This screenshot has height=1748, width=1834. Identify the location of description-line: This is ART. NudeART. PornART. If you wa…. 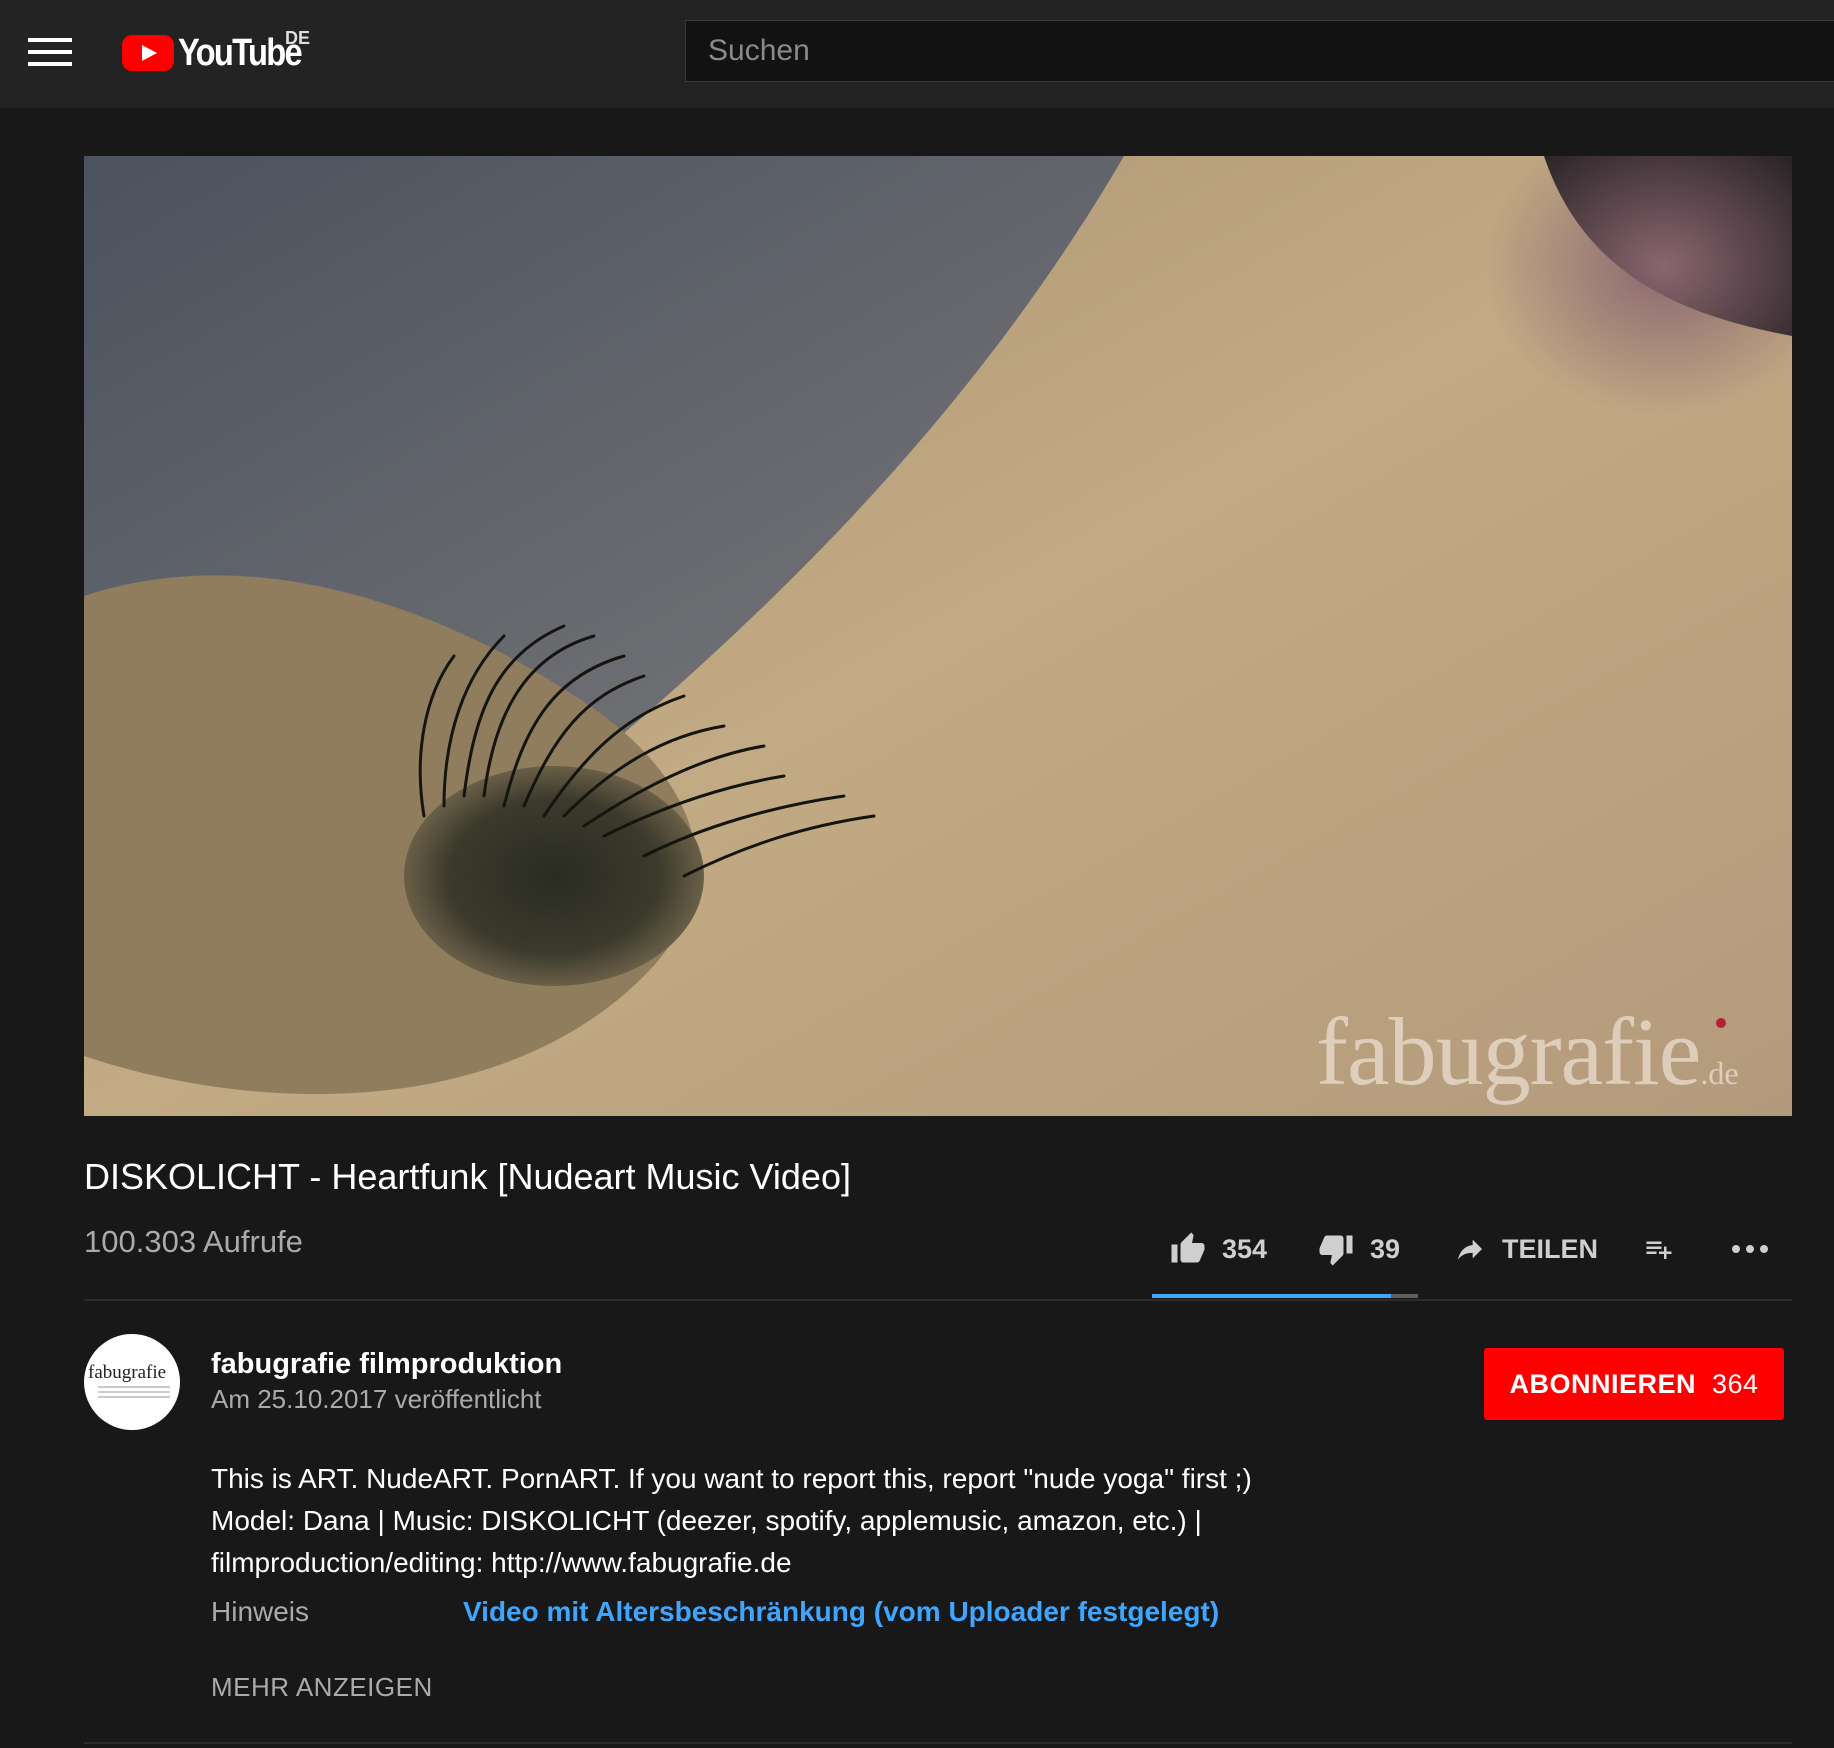
(731, 1478).